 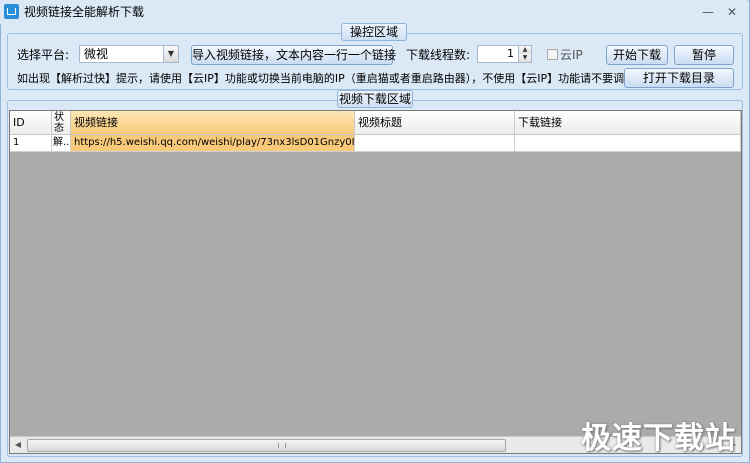 I want to click on open-download-dir-button: 打开下载目录, so click(x=679, y=78).